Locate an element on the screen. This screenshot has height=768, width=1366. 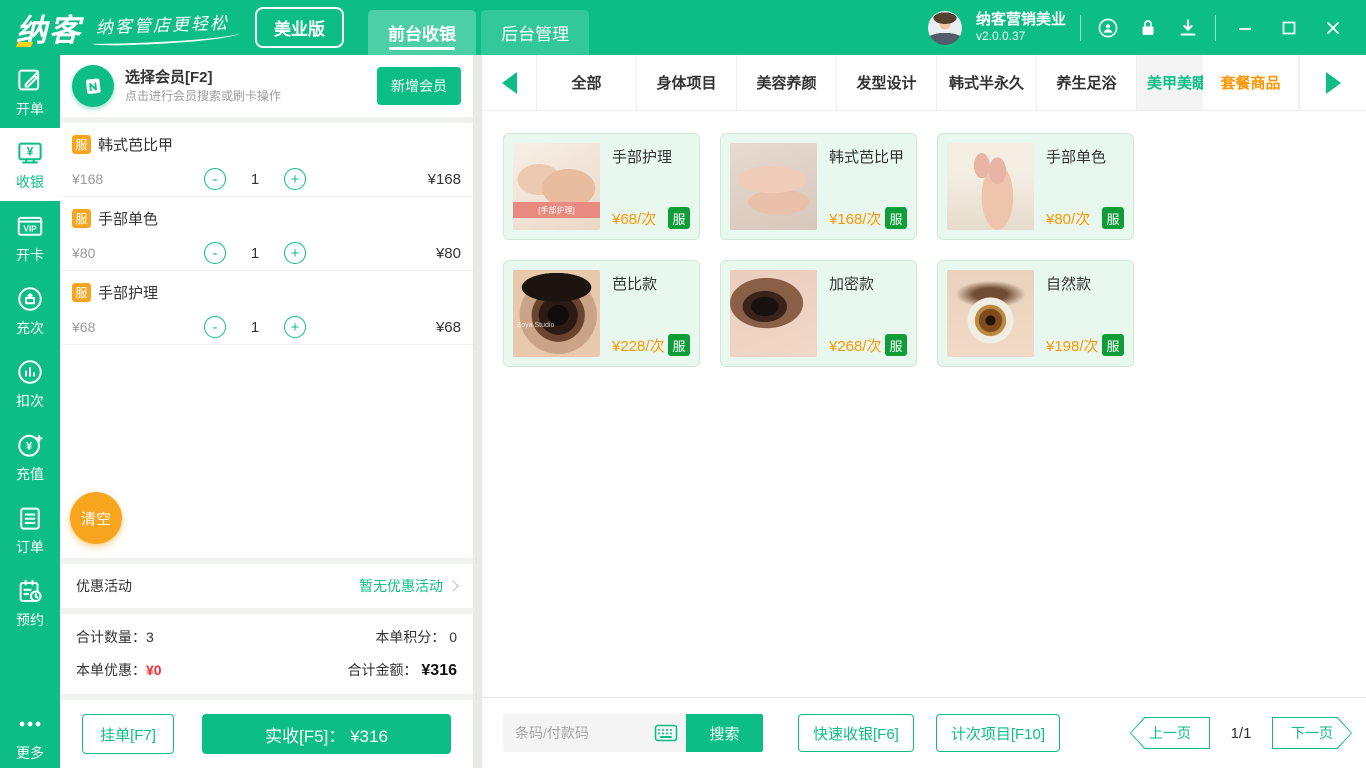
close-icon is located at coordinates (1333, 28).